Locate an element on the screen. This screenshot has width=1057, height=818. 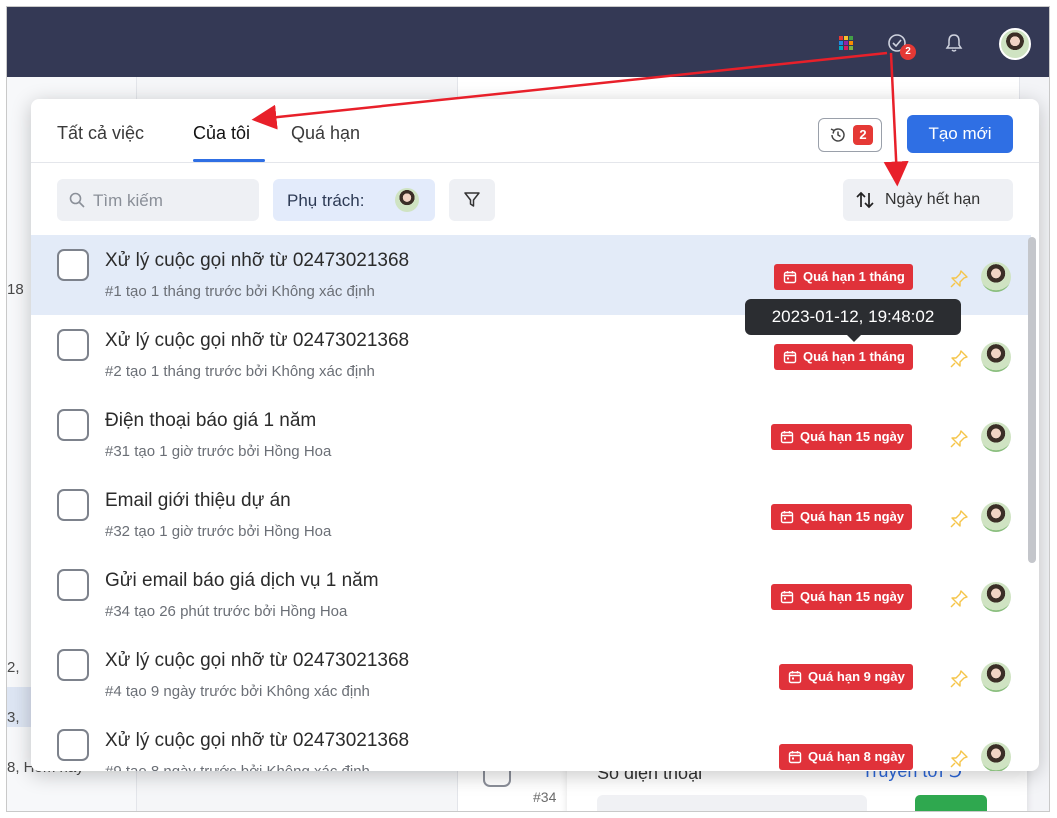
background-text: 2, is located at coordinates (13, 667).